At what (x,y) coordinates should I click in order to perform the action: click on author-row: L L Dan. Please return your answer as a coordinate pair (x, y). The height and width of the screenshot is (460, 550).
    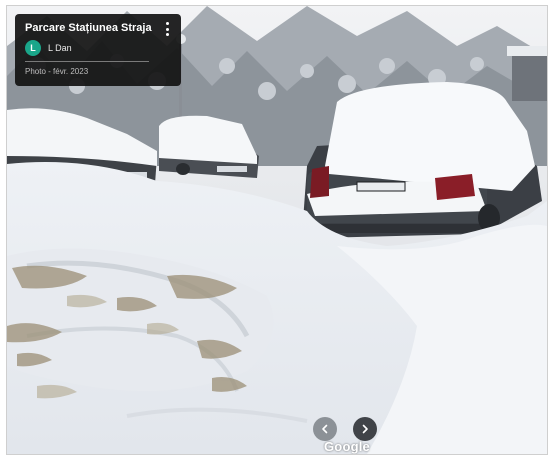
    Looking at the image, I should click on (48, 48).